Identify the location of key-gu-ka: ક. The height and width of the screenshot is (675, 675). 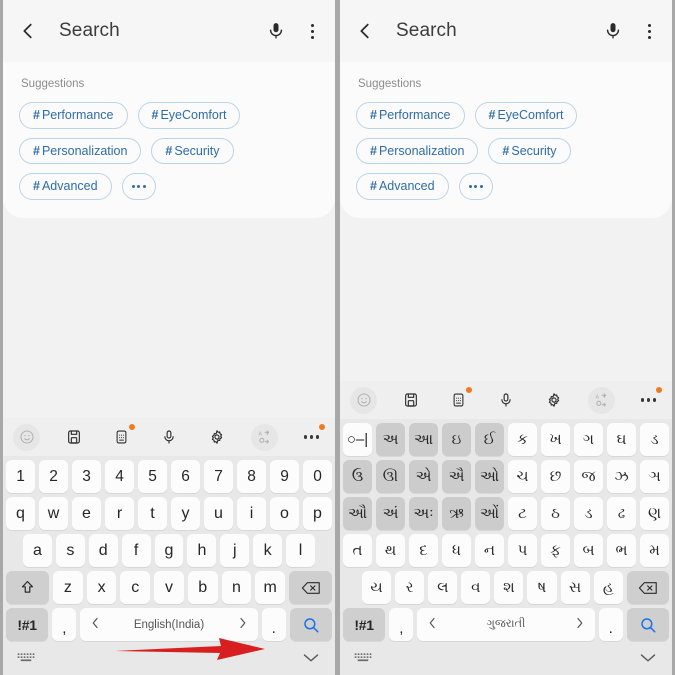
(522, 439).